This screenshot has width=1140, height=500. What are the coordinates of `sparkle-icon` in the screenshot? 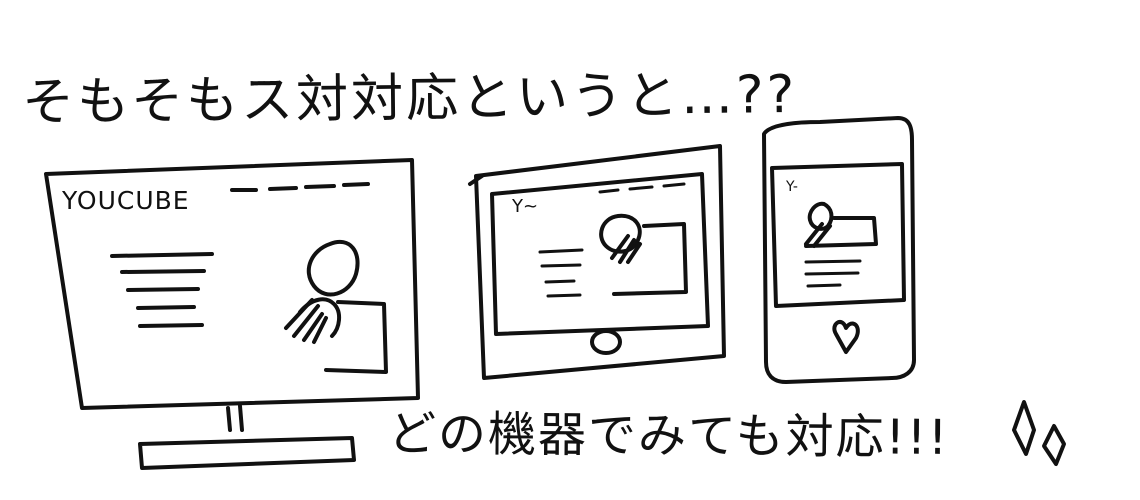 It's located at (1039, 433).